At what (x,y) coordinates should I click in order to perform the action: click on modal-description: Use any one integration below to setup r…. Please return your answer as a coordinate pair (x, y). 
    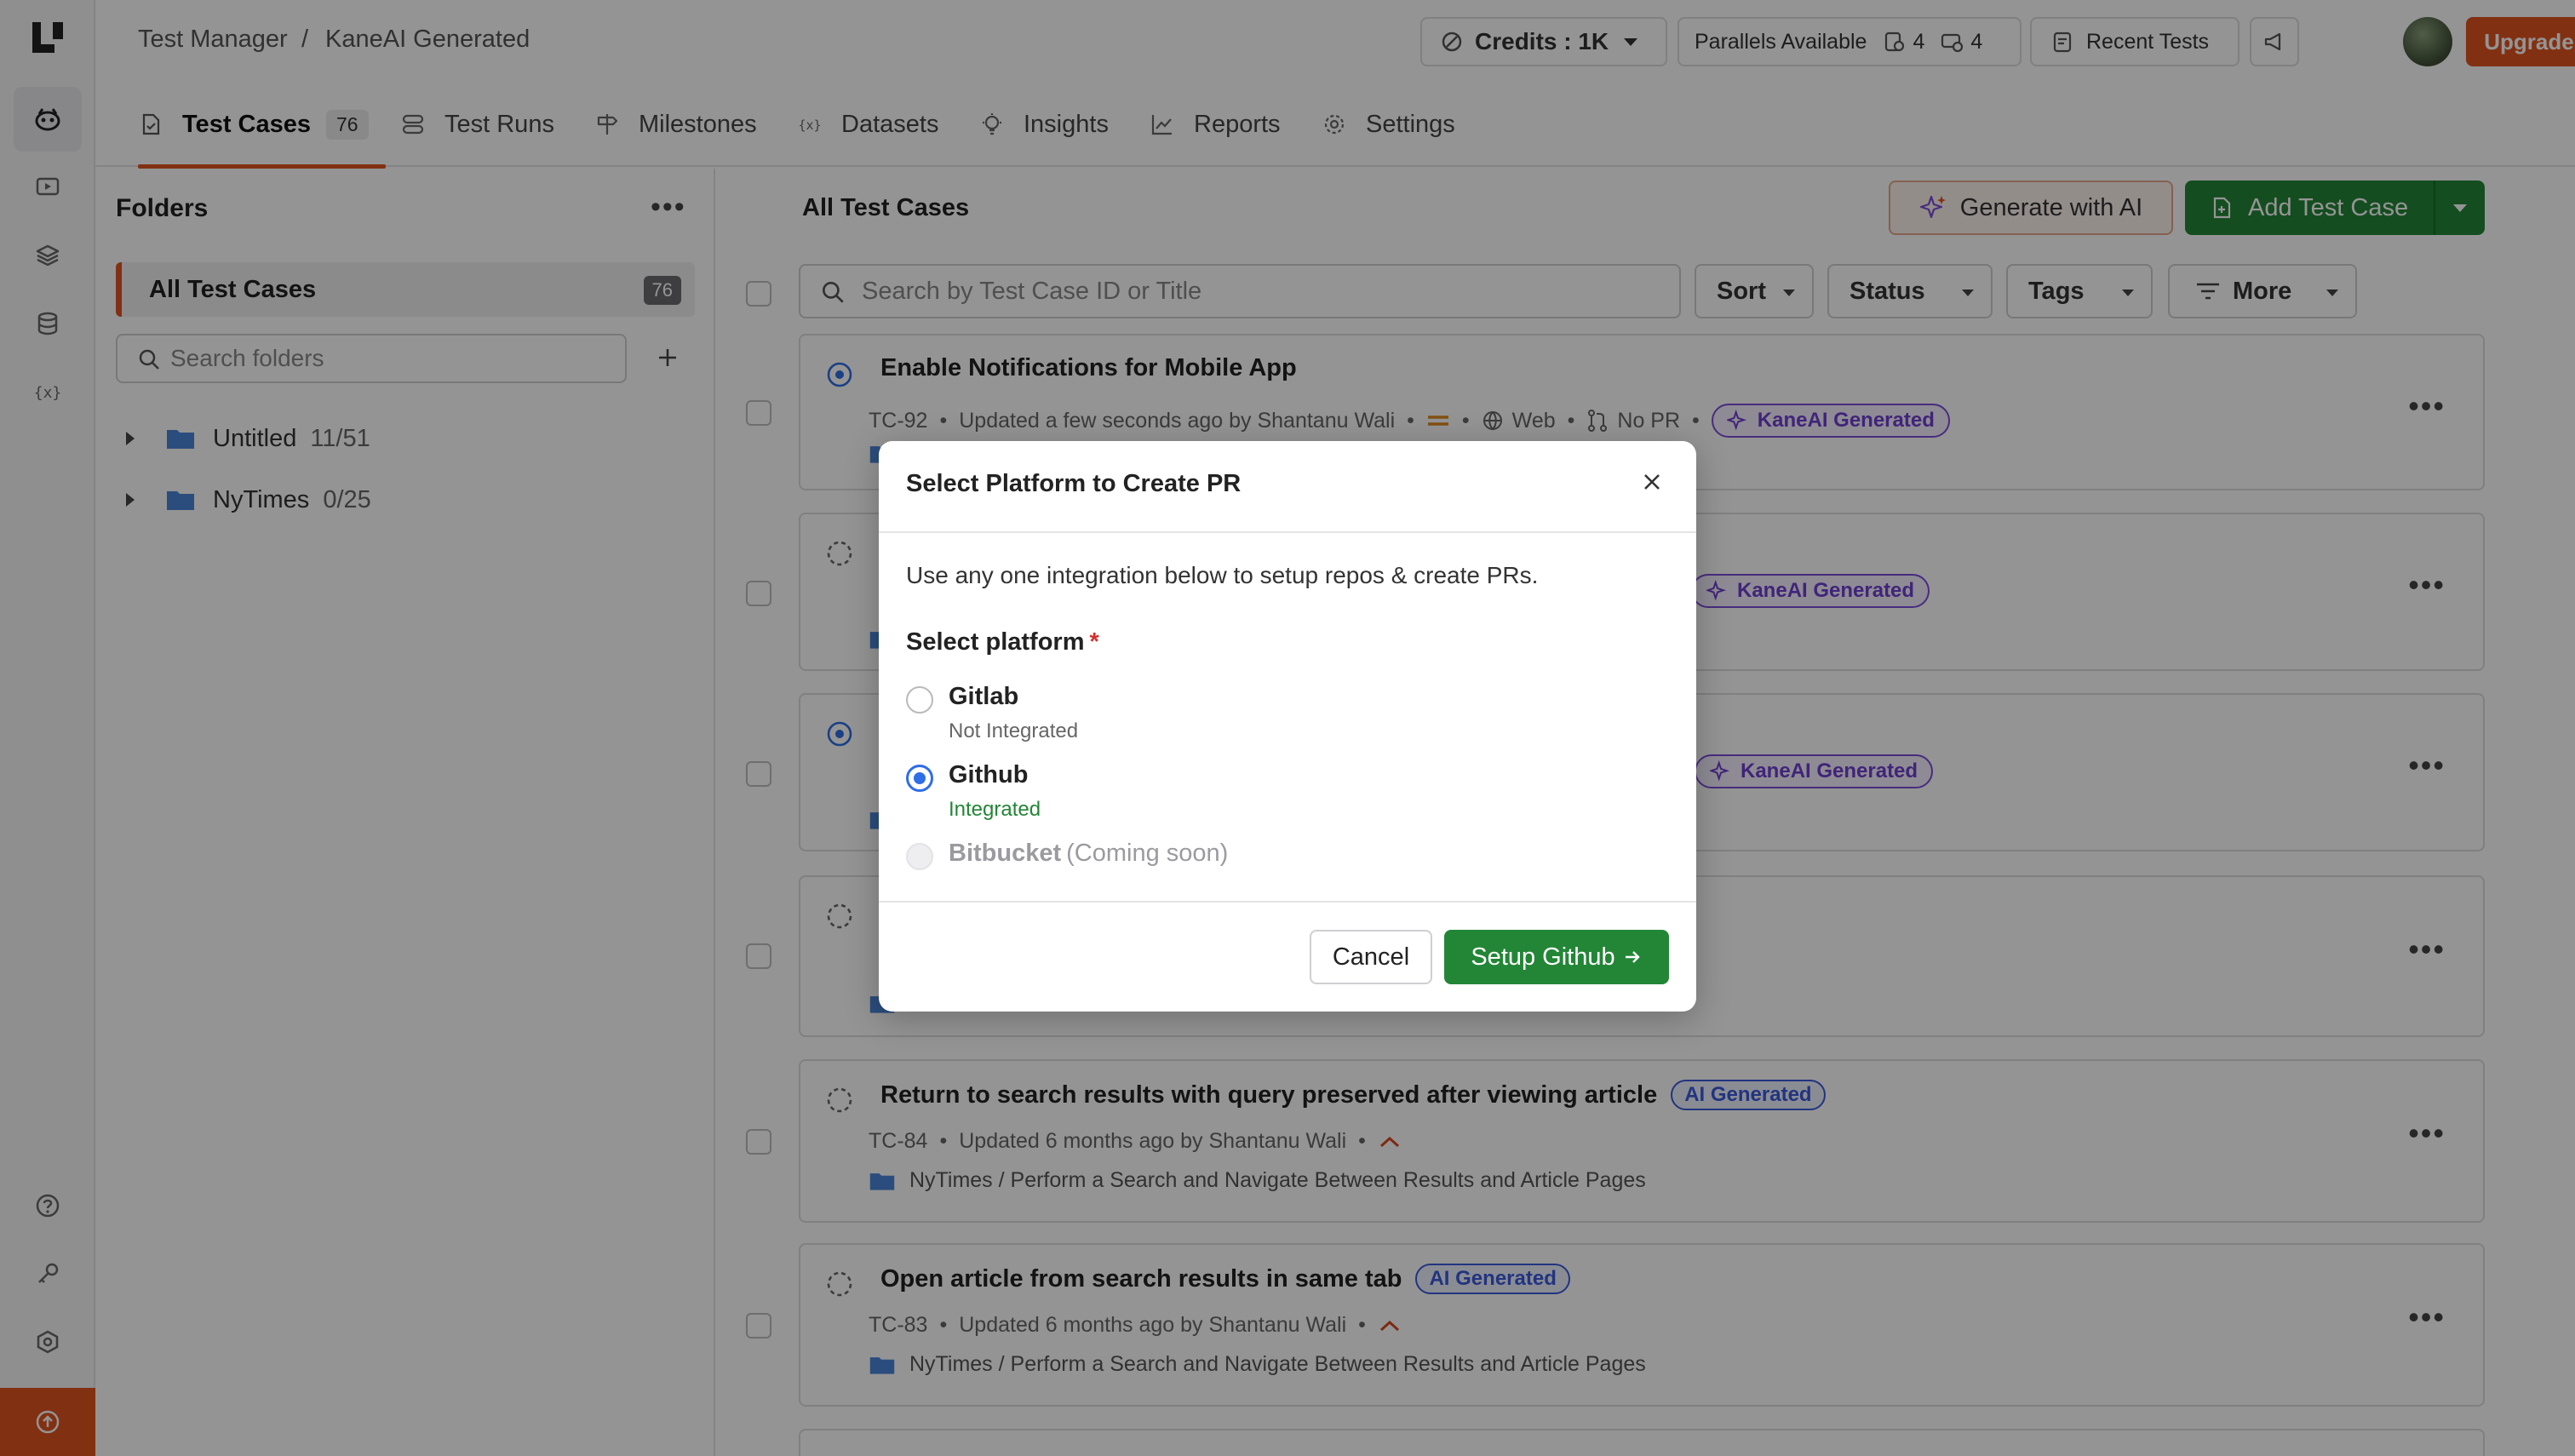
    Looking at the image, I should click on (1222, 575).